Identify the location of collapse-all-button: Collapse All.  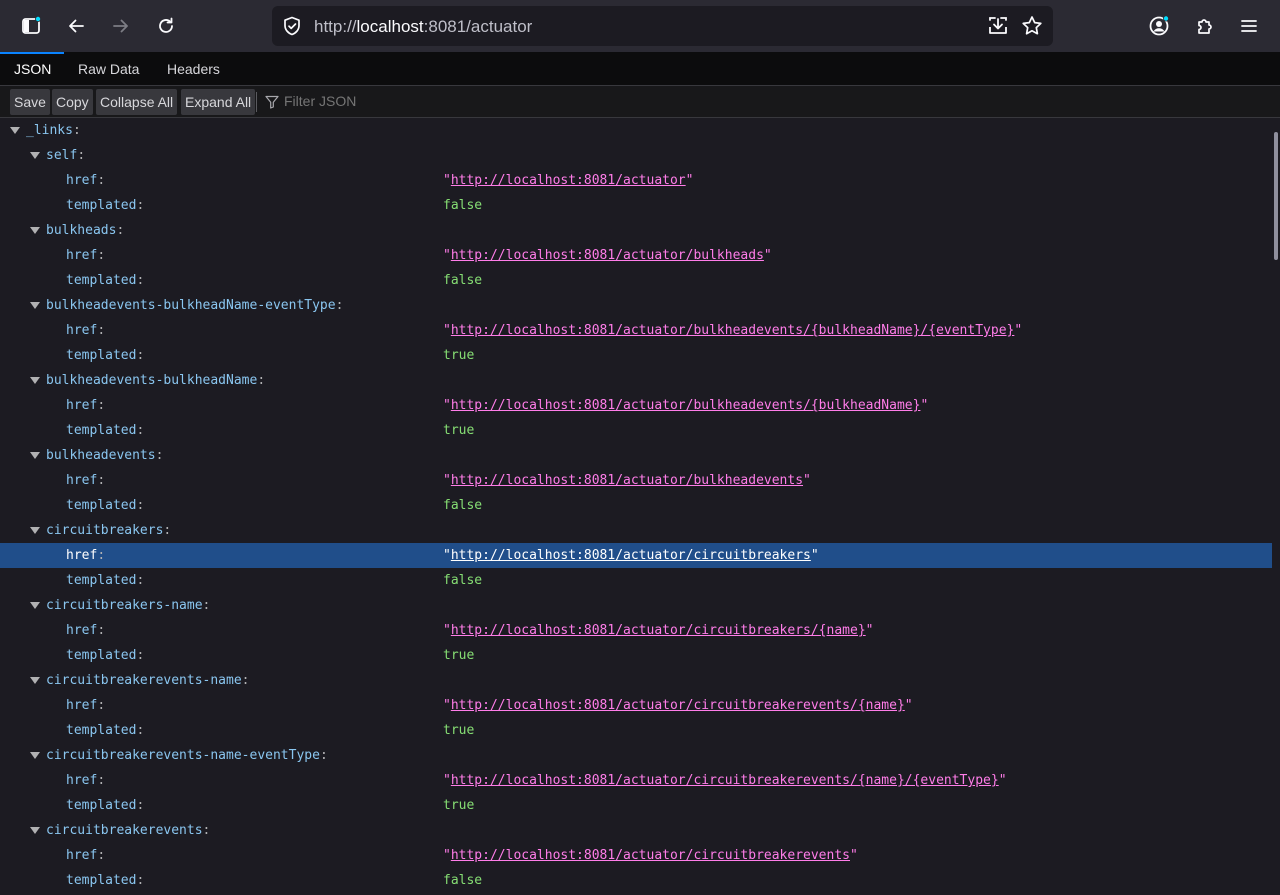
(137, 102).